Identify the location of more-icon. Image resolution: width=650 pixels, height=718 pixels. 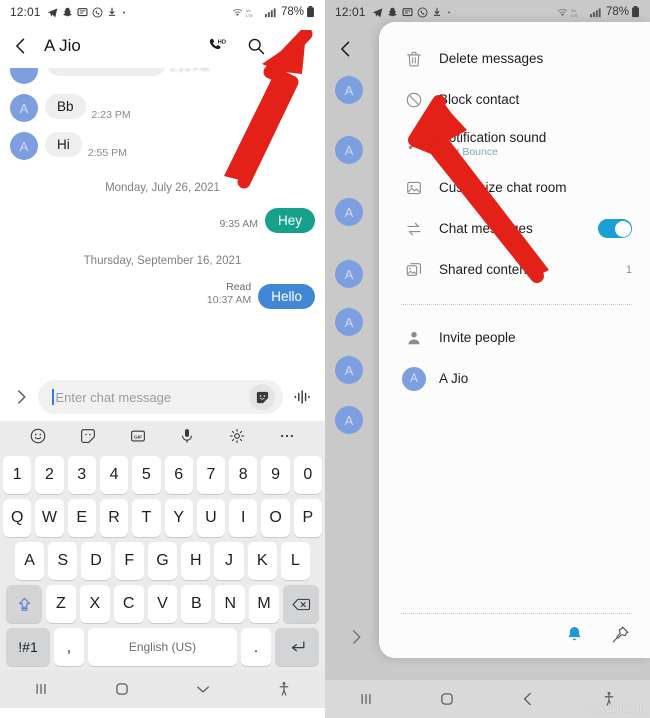
(287, 436).